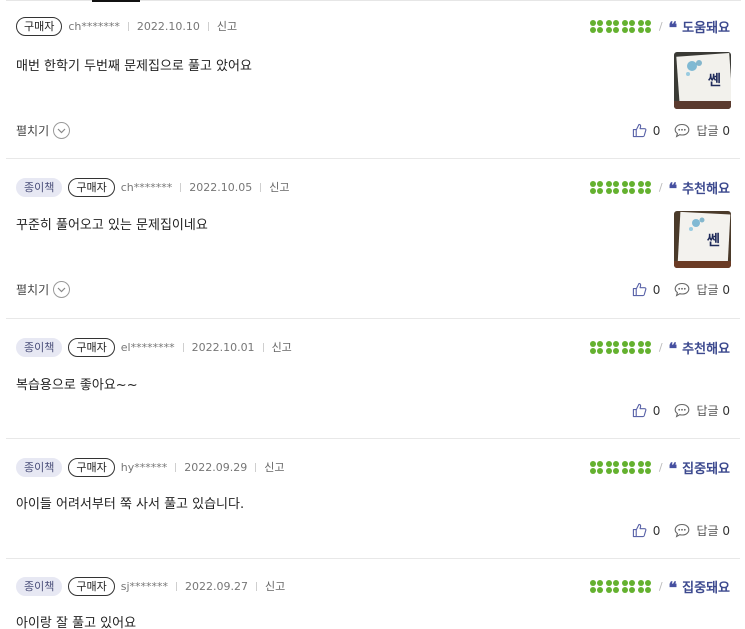  I want to click on review-body: 꾸준히 풀어오고 있는 문제집이네요, so click(112, 225).